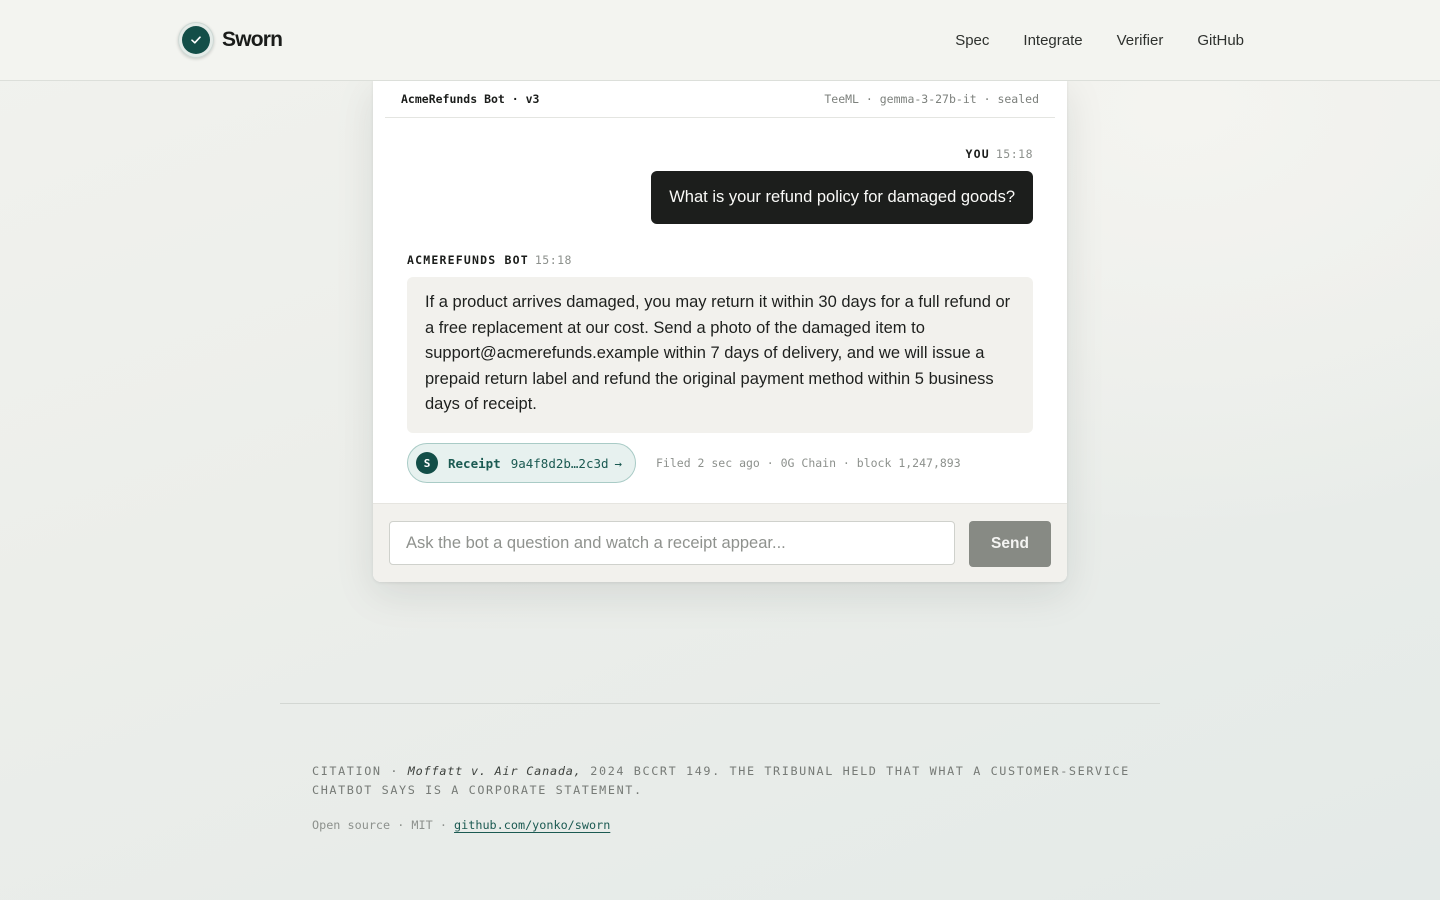  Describe the element at coordinates (559, 463) in the screenshot. I see `receipt-hash: 9a4f8d2b…2c3d` at that location.